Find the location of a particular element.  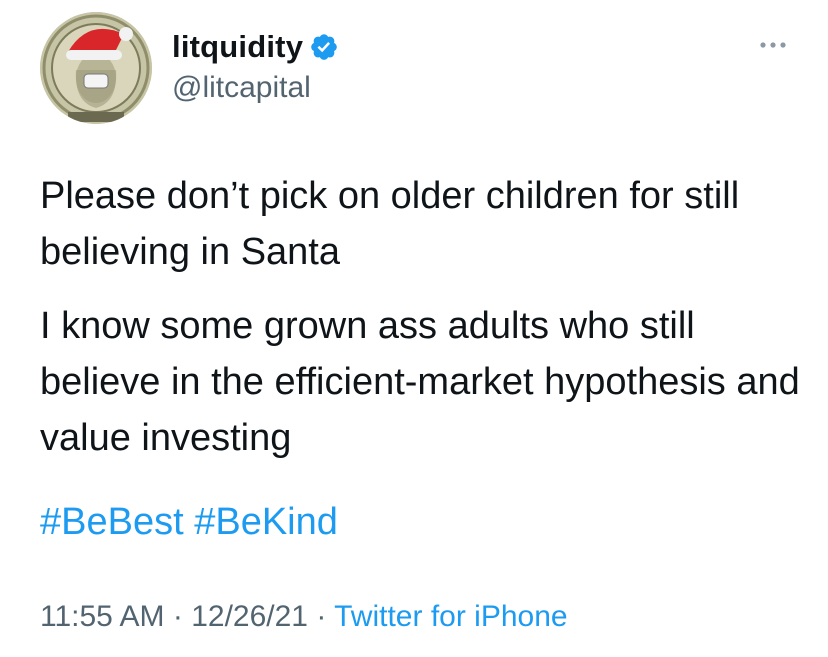

hashtag-link: #BeKind is located at coordinates (266, 522).